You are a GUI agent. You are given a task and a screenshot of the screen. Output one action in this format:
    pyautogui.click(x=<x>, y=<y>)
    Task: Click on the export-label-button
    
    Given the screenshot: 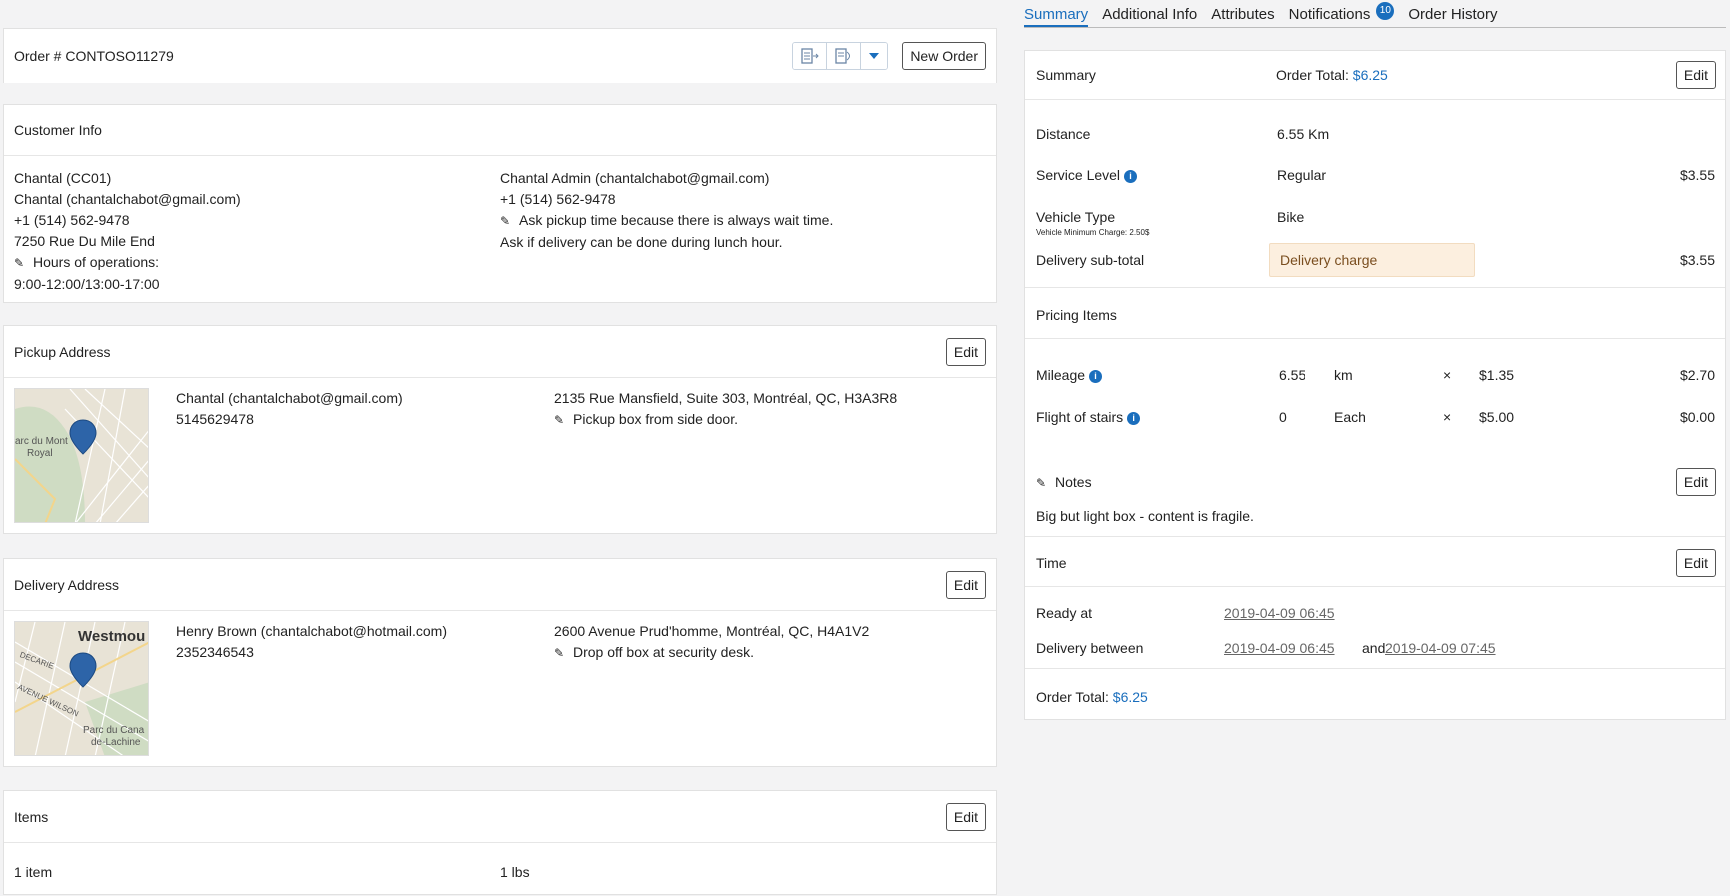 What is the action you would take?
    pyautogui.click(x=844, y=56)
    